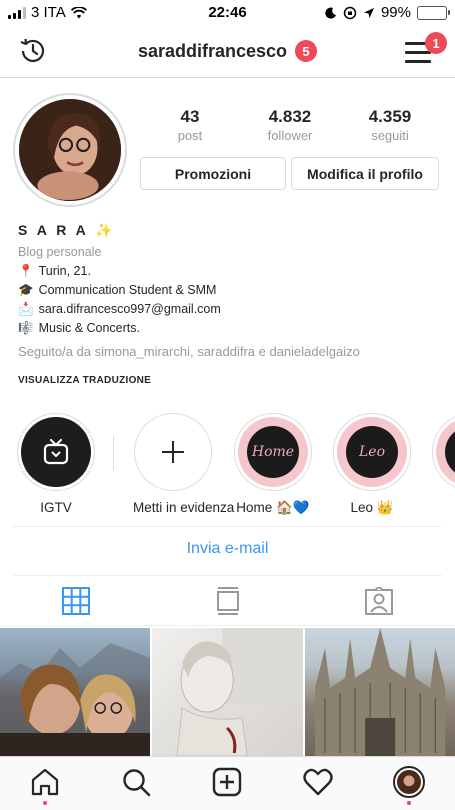  What do you see at coordinates (330, 13) in the screenshot?
I see `moon-icon` at bounding box center [330, 13].